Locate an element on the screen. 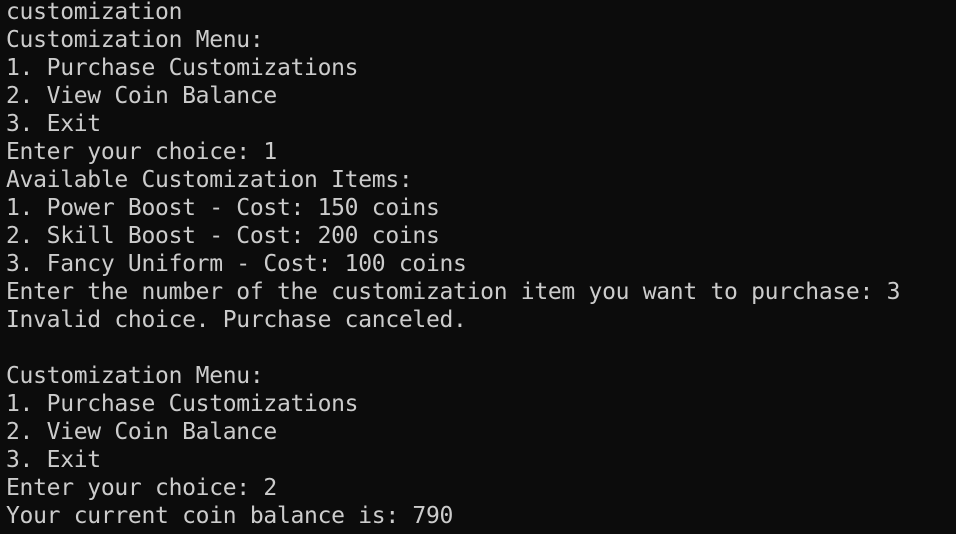  terminal-line-message: Invalid choice. Purchase canceled. is located at coordinates (236, 320).